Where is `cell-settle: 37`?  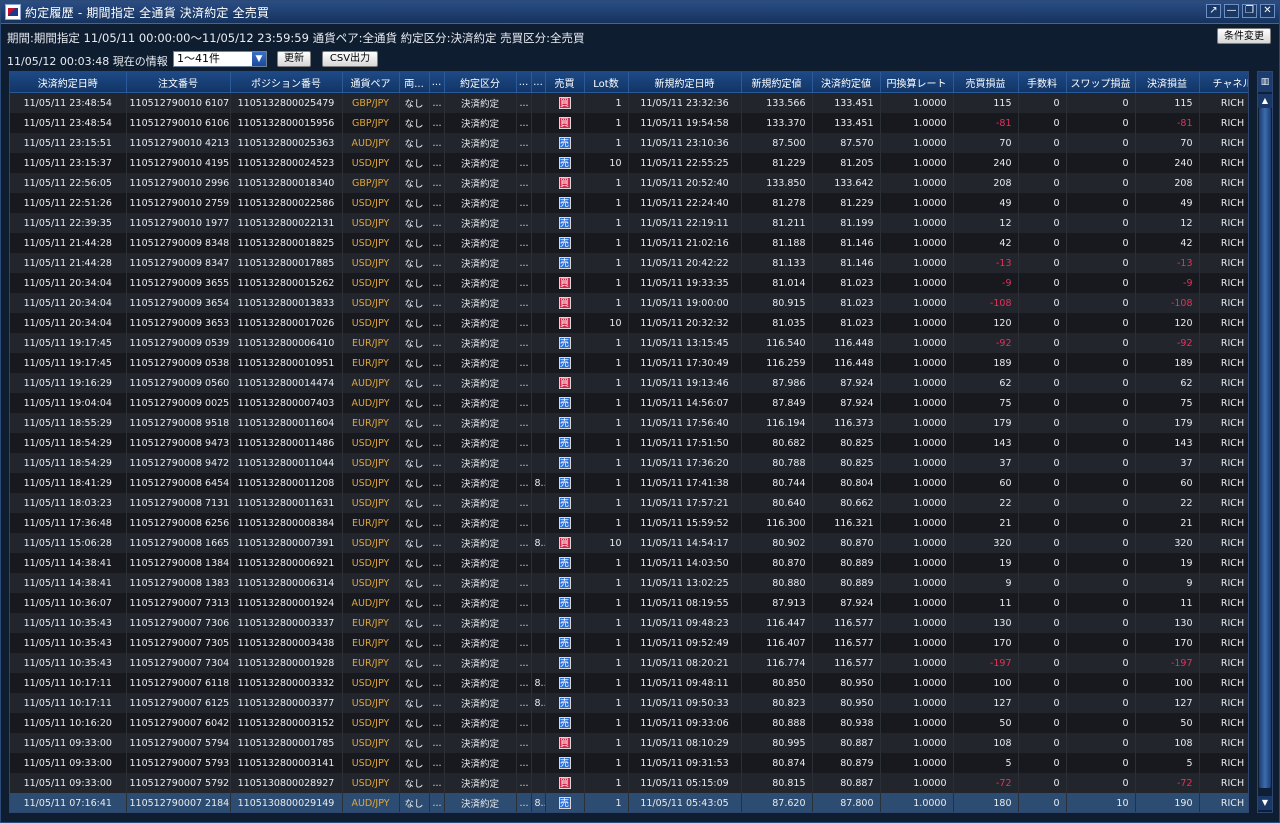
cell-settle: 37 is located at coordinates (1167, 463).